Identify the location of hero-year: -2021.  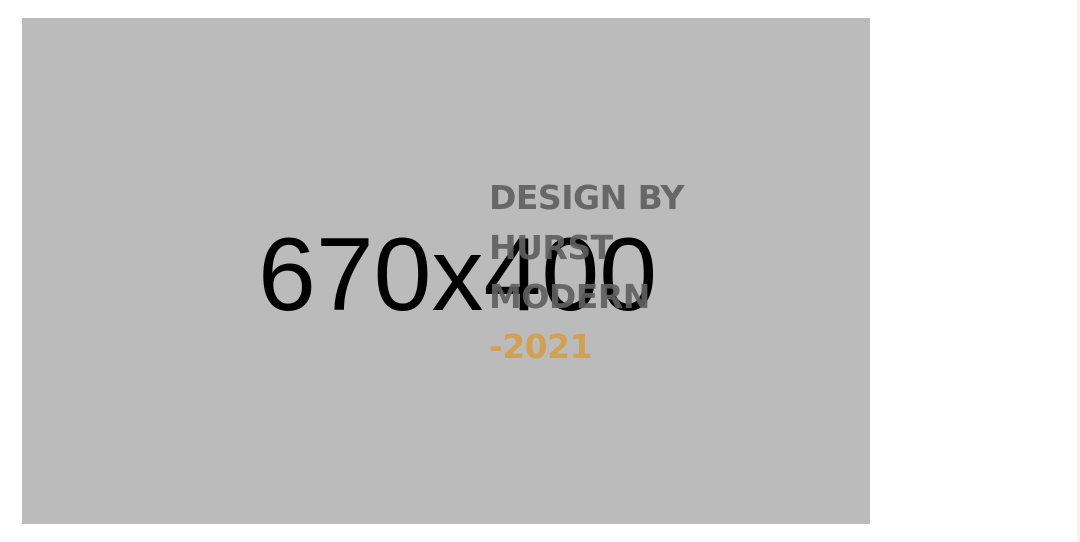
(541, 346).